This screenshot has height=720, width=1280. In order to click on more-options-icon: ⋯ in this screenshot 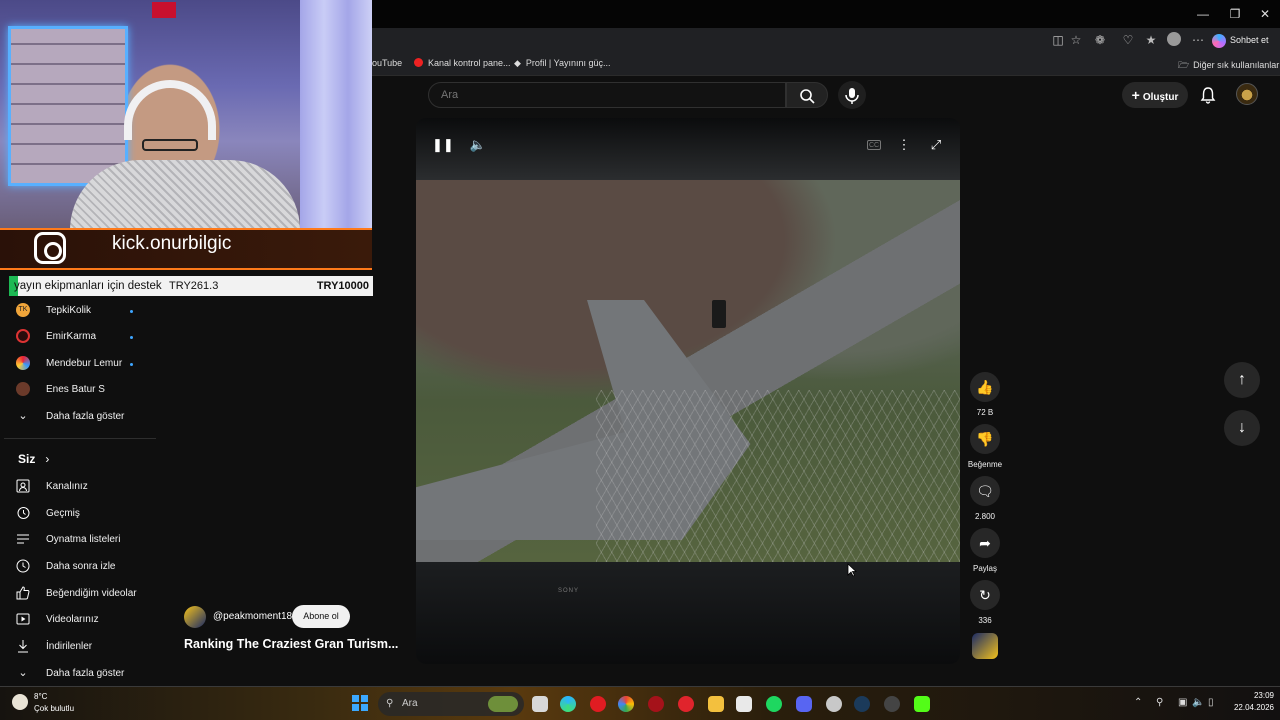, I will do `click(1198, 40)`.